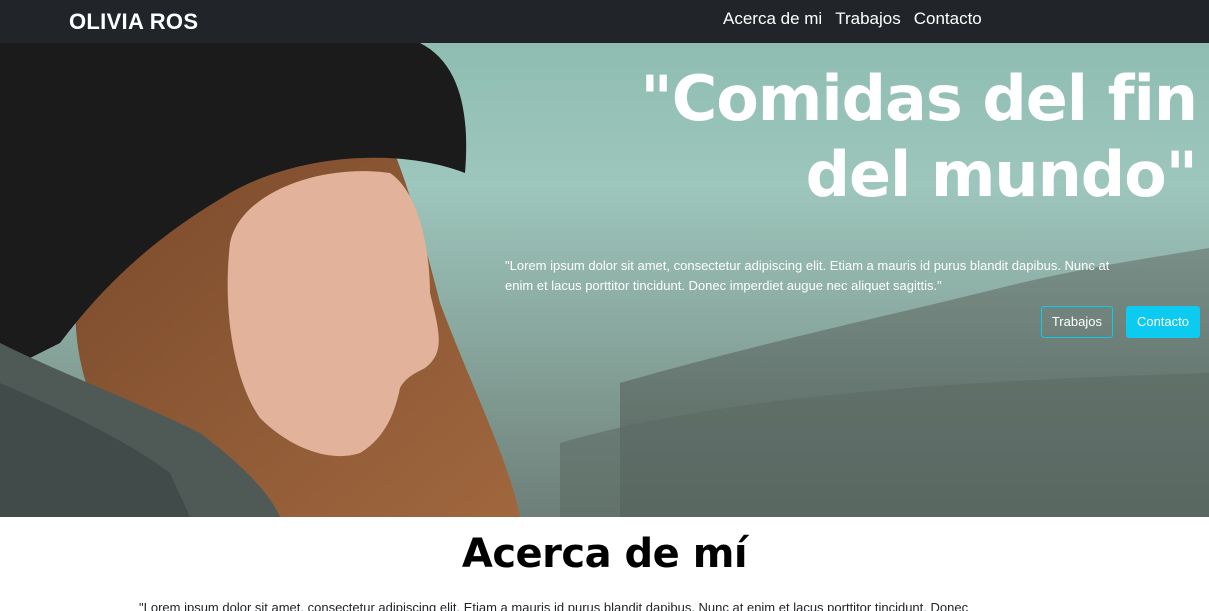  I want to click on nav-link-trabajos: Trabajos, so click(868, 19).